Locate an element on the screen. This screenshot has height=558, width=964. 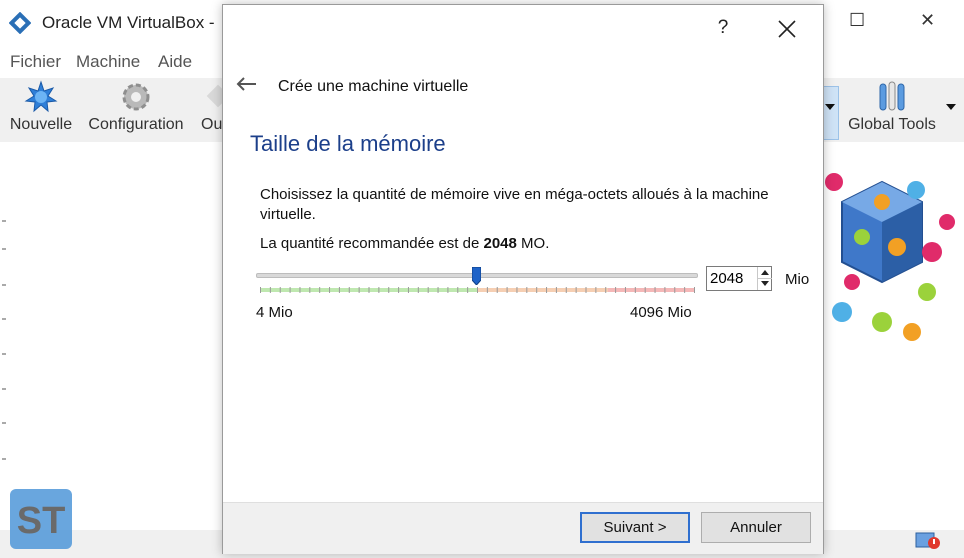
scale-segment is located at coordinates (651, 290).